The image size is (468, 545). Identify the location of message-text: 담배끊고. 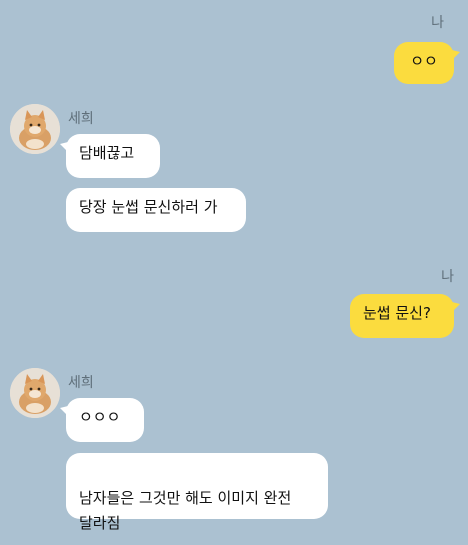
(107, 153).